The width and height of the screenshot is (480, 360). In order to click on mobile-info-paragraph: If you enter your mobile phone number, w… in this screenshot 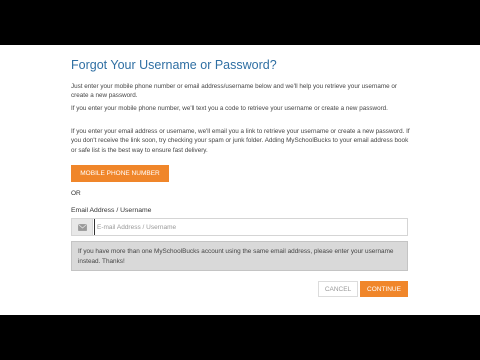, I will do `click(229, 108)`.